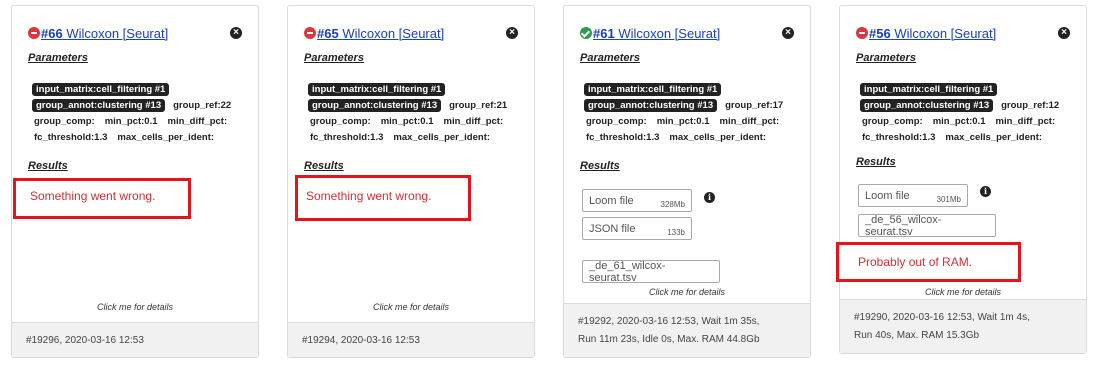  I want to click on param-line: group_annot:clustering #13 group_ref:22, so click(132, 105).